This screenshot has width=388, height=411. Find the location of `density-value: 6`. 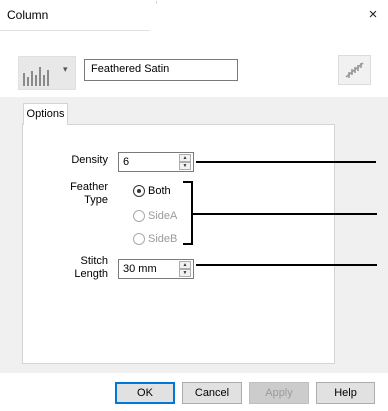

density-value: 6 is located at coordinates (126, 162).